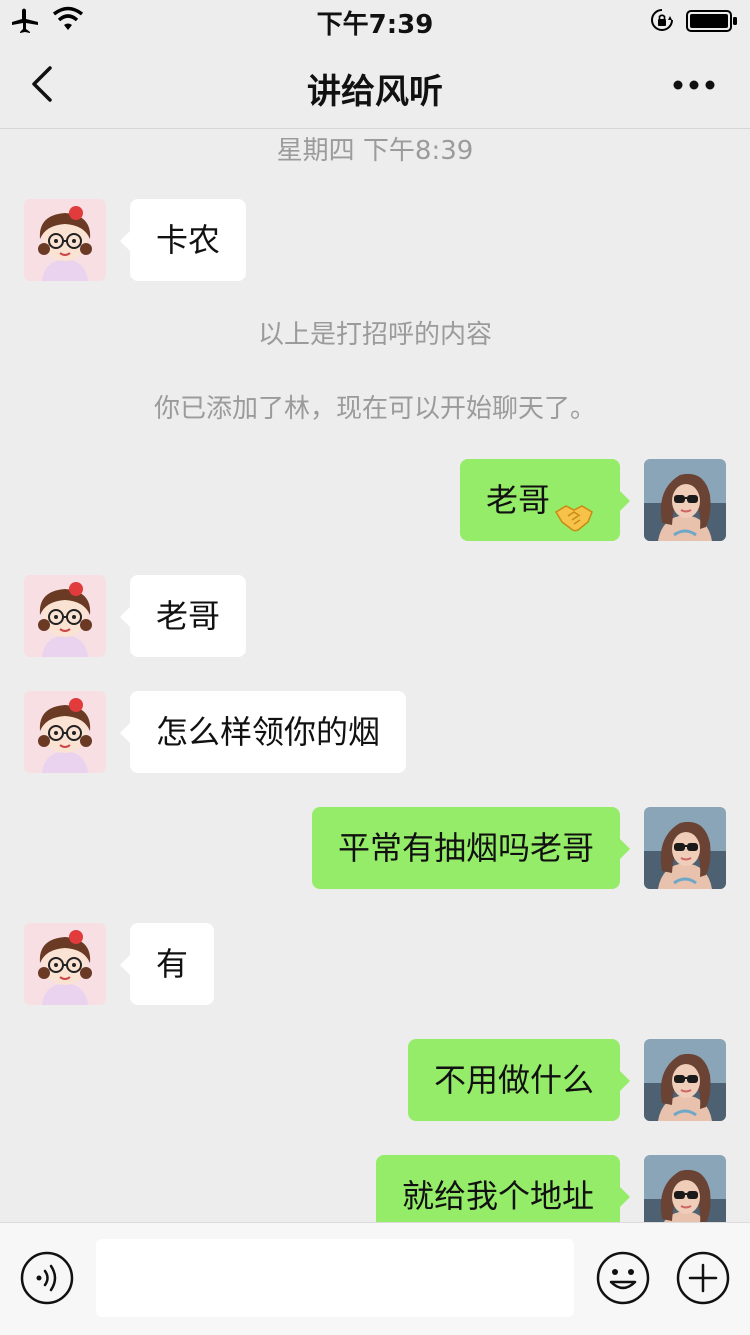 The width and height of the screenshot is (750, 1335). I want to click on chat-title: 讲给风听, so click(375, 92).